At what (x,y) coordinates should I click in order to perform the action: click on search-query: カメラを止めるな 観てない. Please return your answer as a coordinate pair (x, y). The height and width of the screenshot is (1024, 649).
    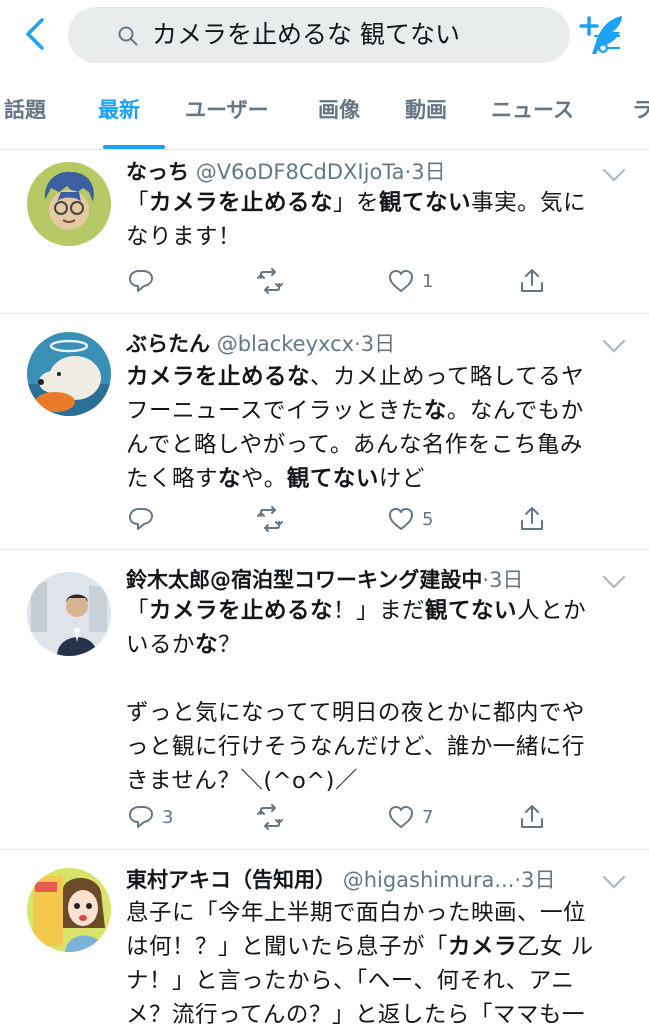
    Looking at the image, I should click on (306, 34).